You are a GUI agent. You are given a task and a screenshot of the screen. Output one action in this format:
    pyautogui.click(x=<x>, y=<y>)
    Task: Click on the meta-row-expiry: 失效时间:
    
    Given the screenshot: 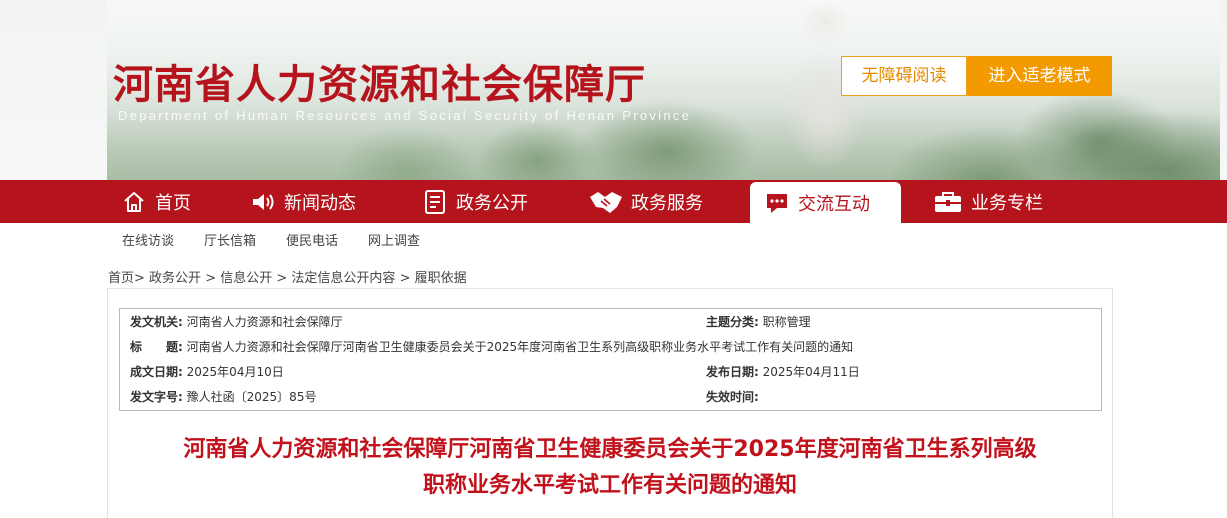 What is the action you would take?
    pyautogui.click(x=734, y=397)
    